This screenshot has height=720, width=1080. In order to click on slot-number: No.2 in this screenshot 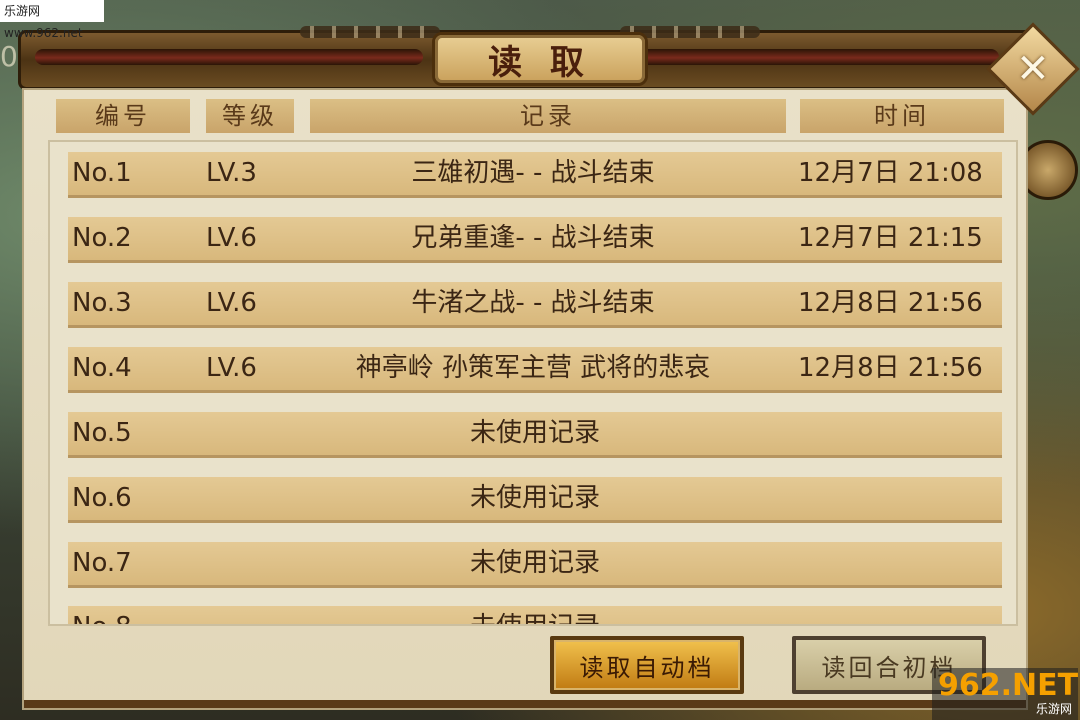, I will do `click(102, 238)`.